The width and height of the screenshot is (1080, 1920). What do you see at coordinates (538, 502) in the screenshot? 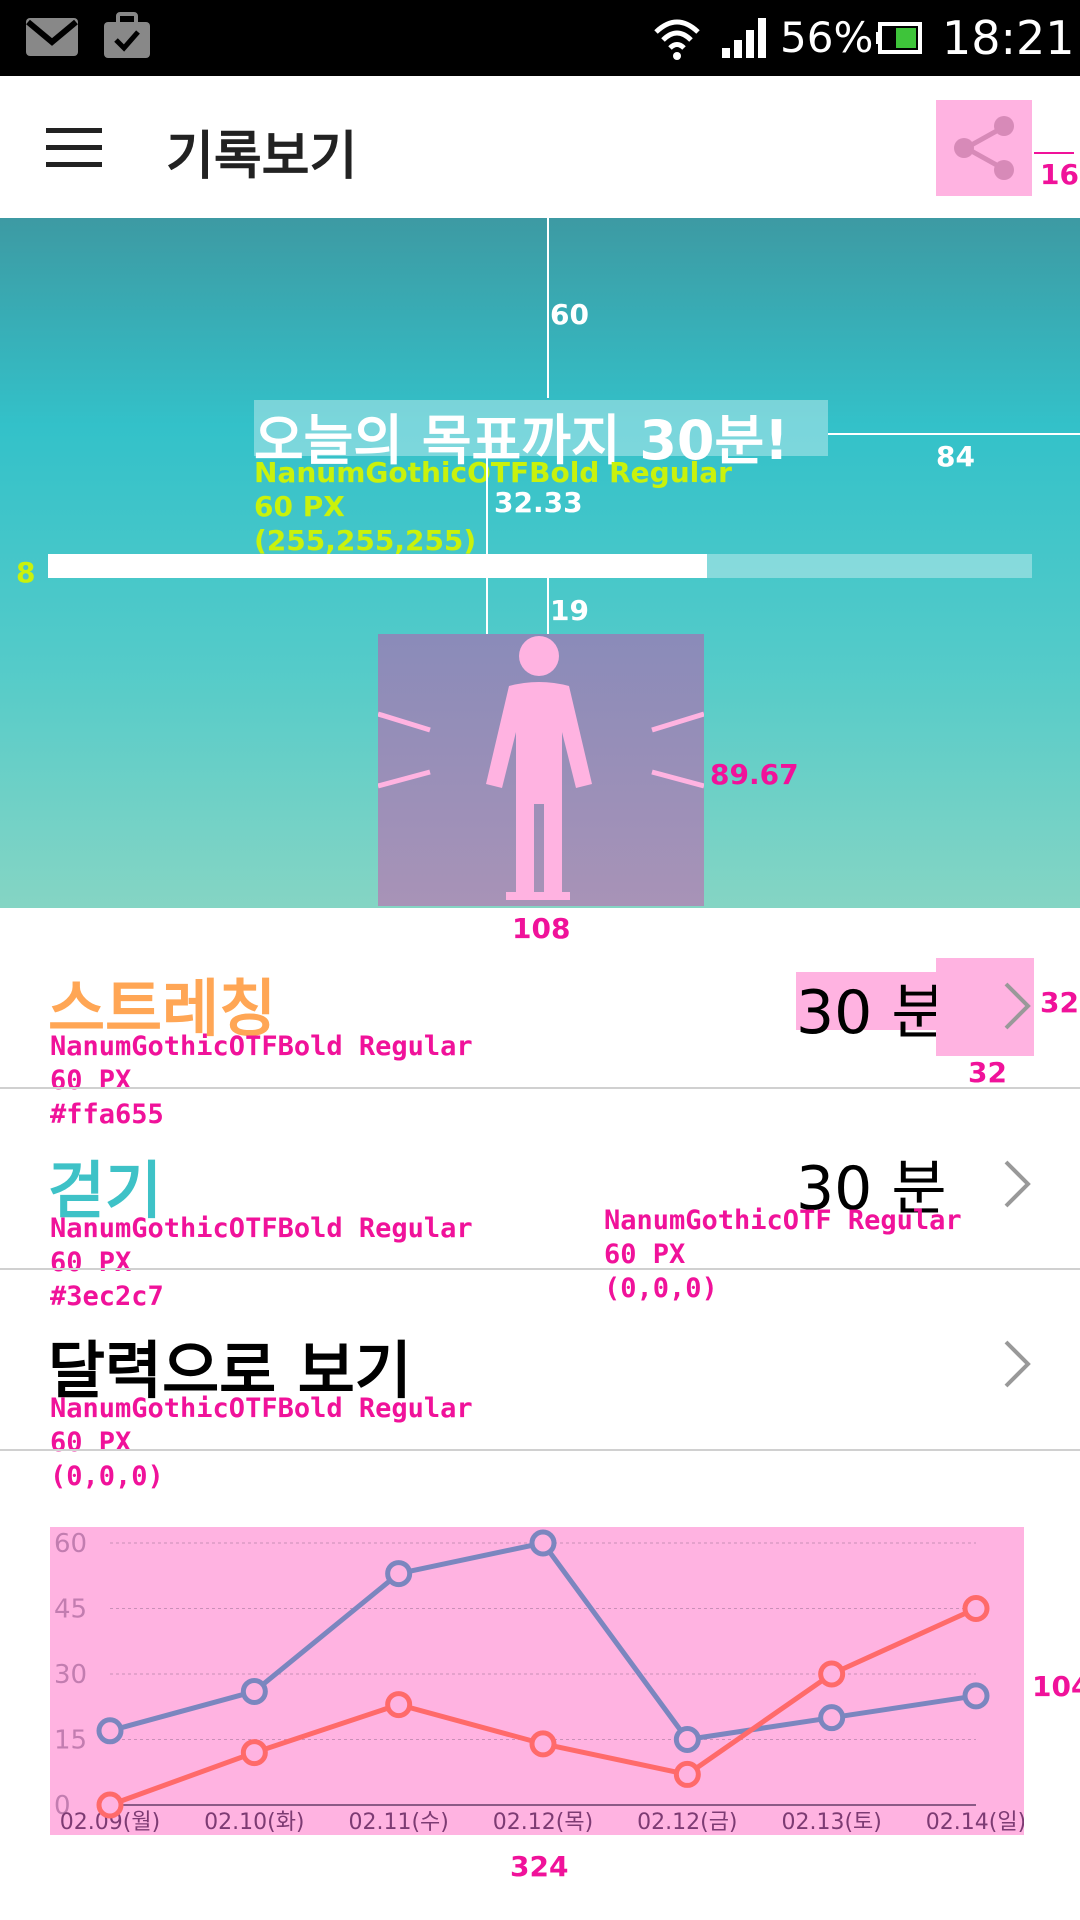
I see `anno-gap: 32.33` at bounding box center [538, 502].